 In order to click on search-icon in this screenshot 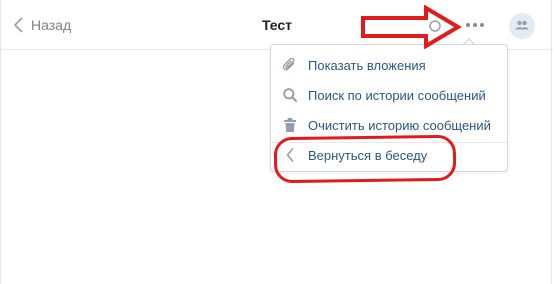, I will do `click(290, 95)`.